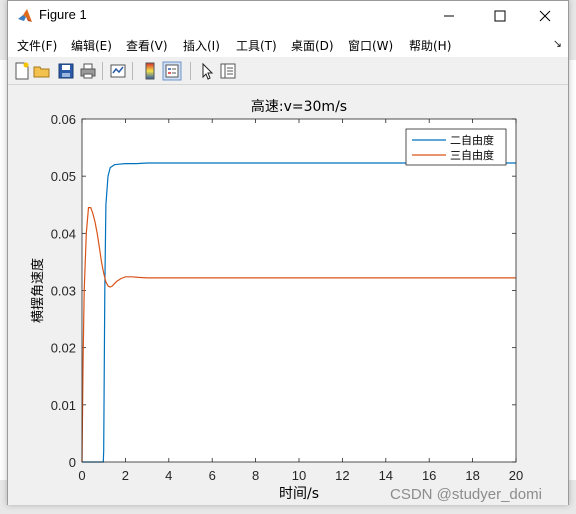 This screenshot has width=576, height=514. Describe the element at coordinates (63, 176) in the screenshot. I see `y-tick-label: 0.05` at that location.